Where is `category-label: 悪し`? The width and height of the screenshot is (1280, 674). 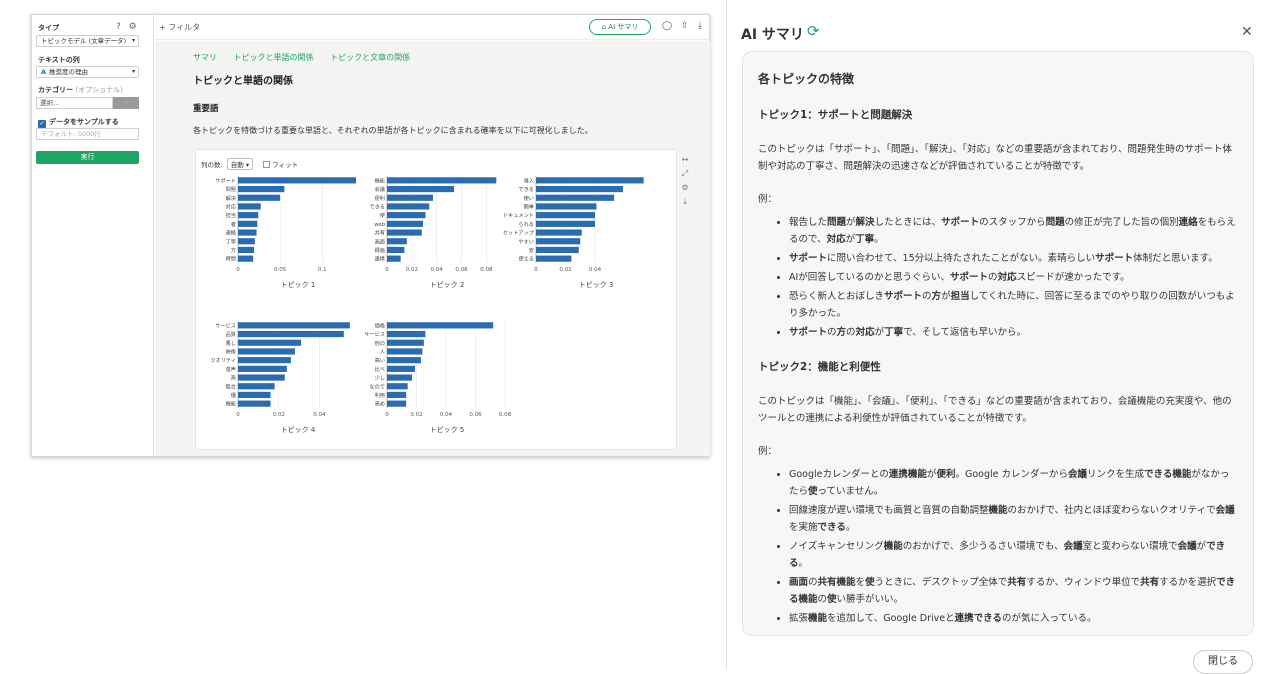 category-label: 悪し is located at coordinates (231, 343).